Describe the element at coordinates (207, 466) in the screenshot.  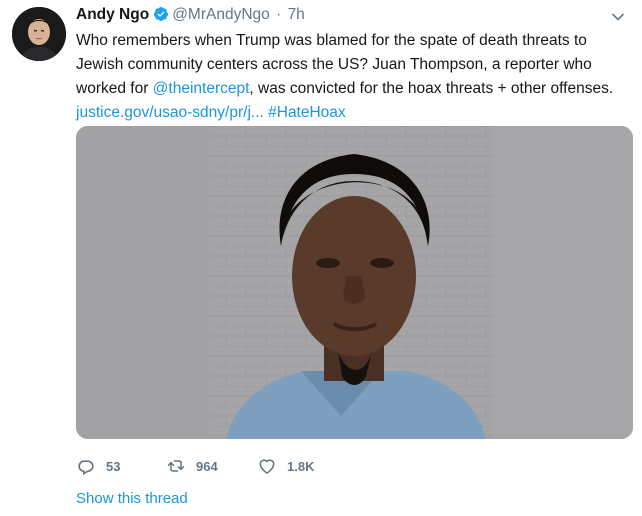
I see `retweet-count: 964` at that location.